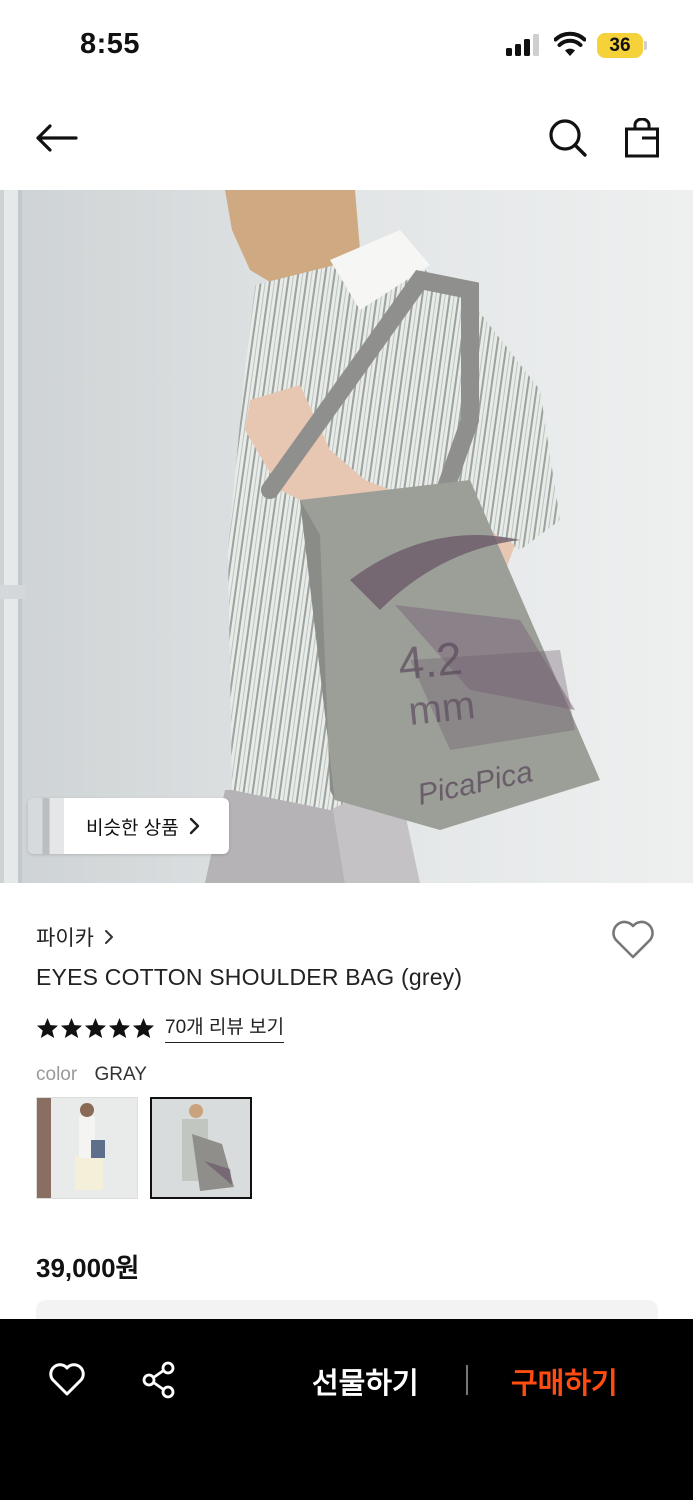  Describe the element at coordinates (570, 43) in the screenshot. I see `wifi-icon` at that location.